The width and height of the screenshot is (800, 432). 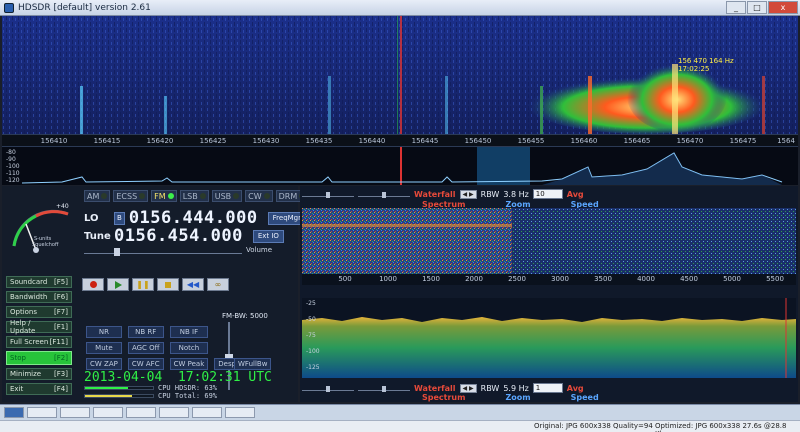 I want to click on date-value: 2013-04-04, so click(x=123, y=377).